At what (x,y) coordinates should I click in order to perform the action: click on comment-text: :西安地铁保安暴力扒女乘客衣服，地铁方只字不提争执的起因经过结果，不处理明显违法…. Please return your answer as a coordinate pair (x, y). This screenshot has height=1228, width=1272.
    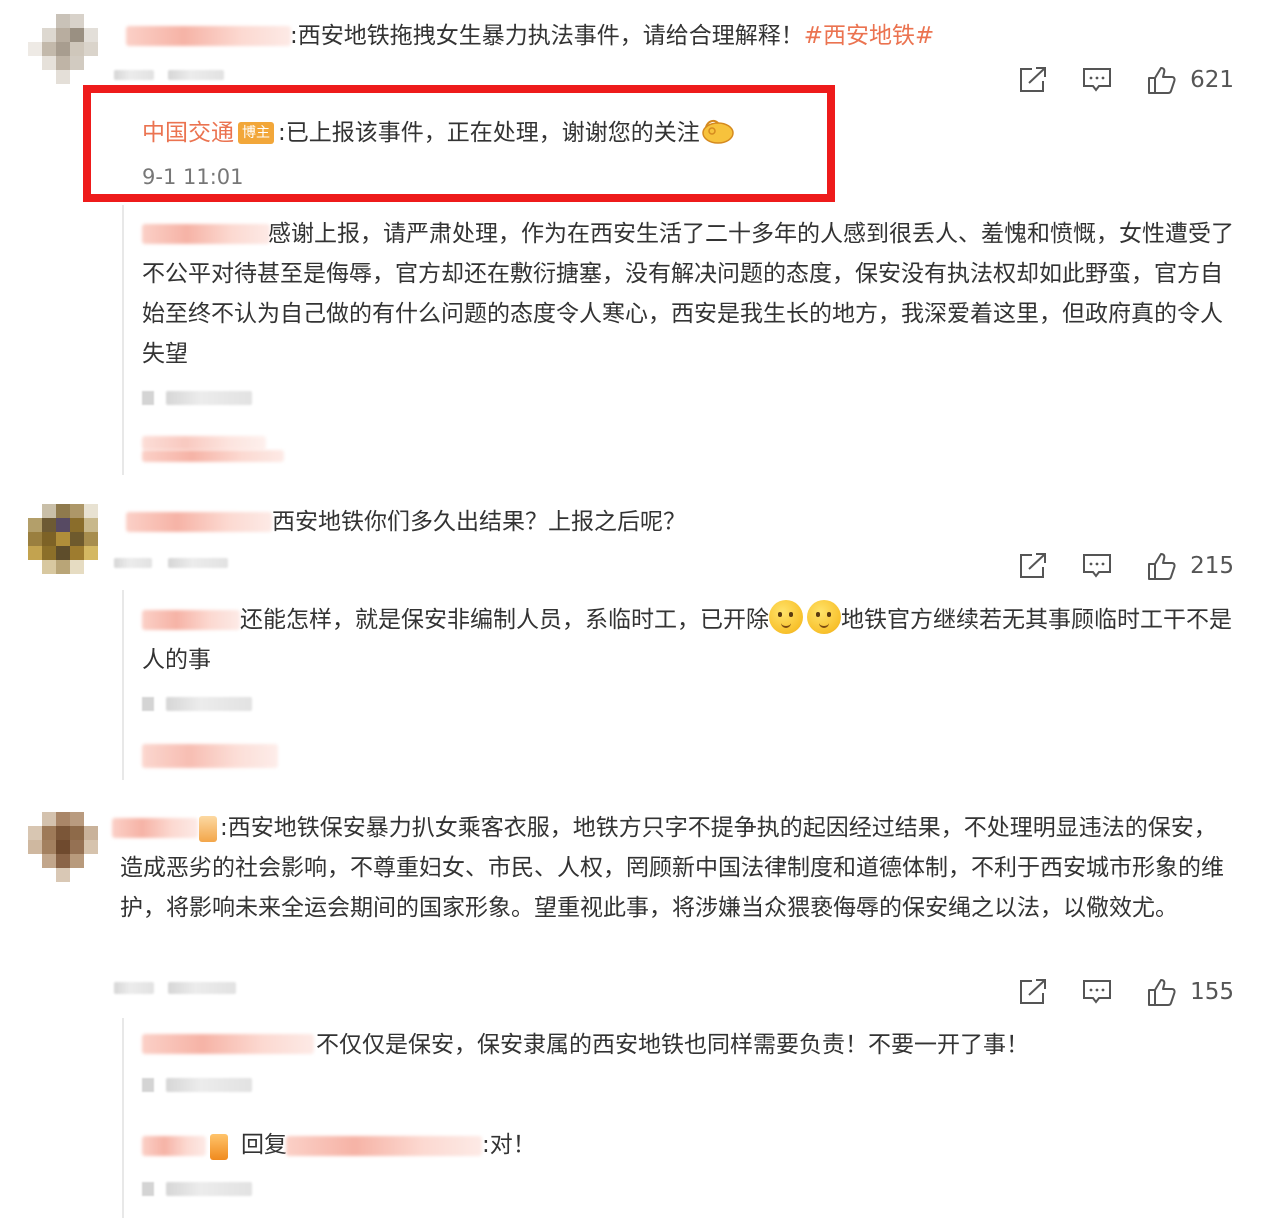
    Looking at the image, I should click on (672, 868).